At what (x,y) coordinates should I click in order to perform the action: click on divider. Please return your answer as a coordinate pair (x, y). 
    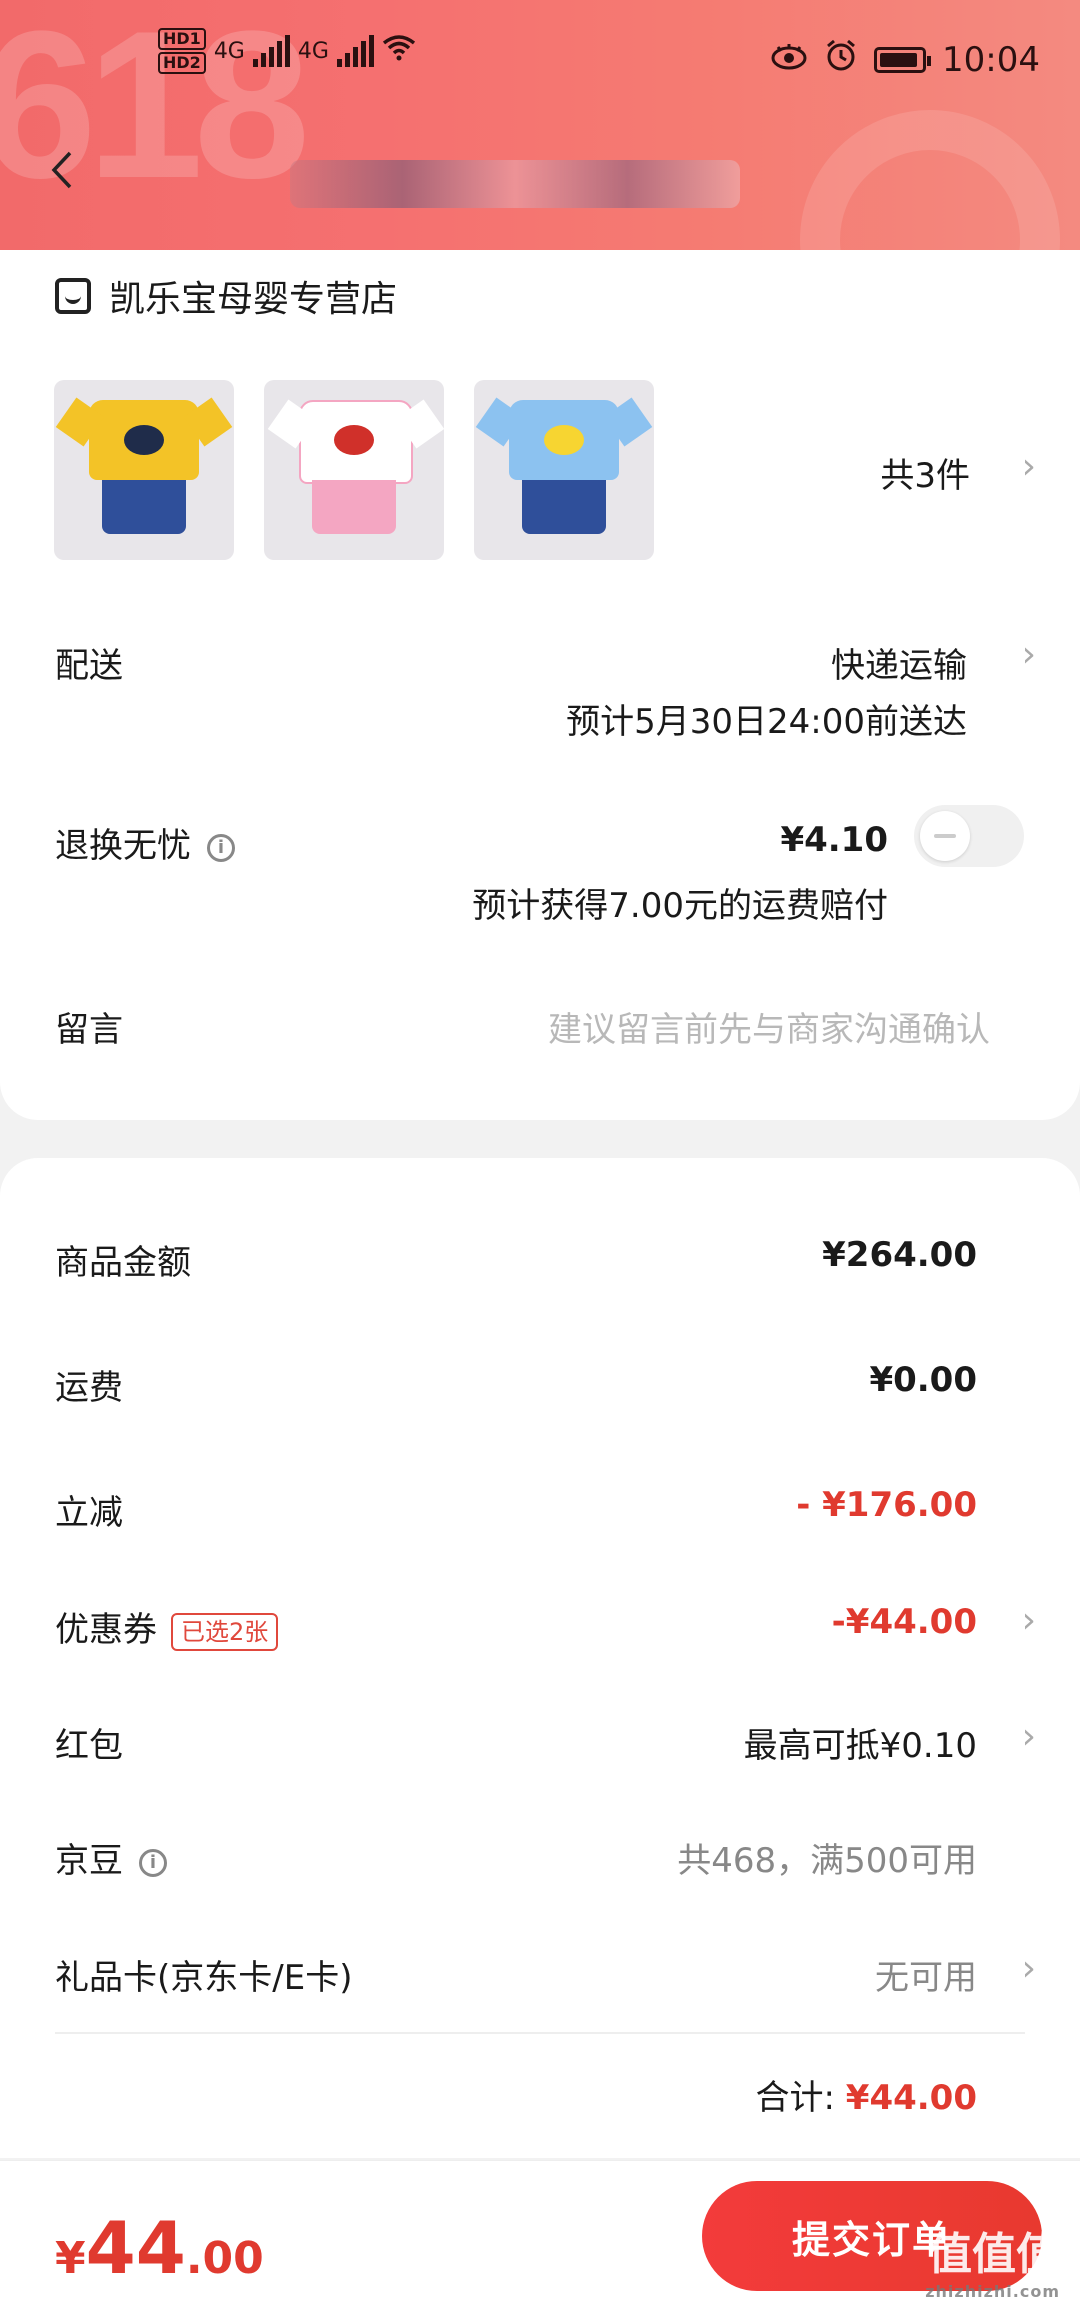
    Looking at the image, I should click on (540, 2033).